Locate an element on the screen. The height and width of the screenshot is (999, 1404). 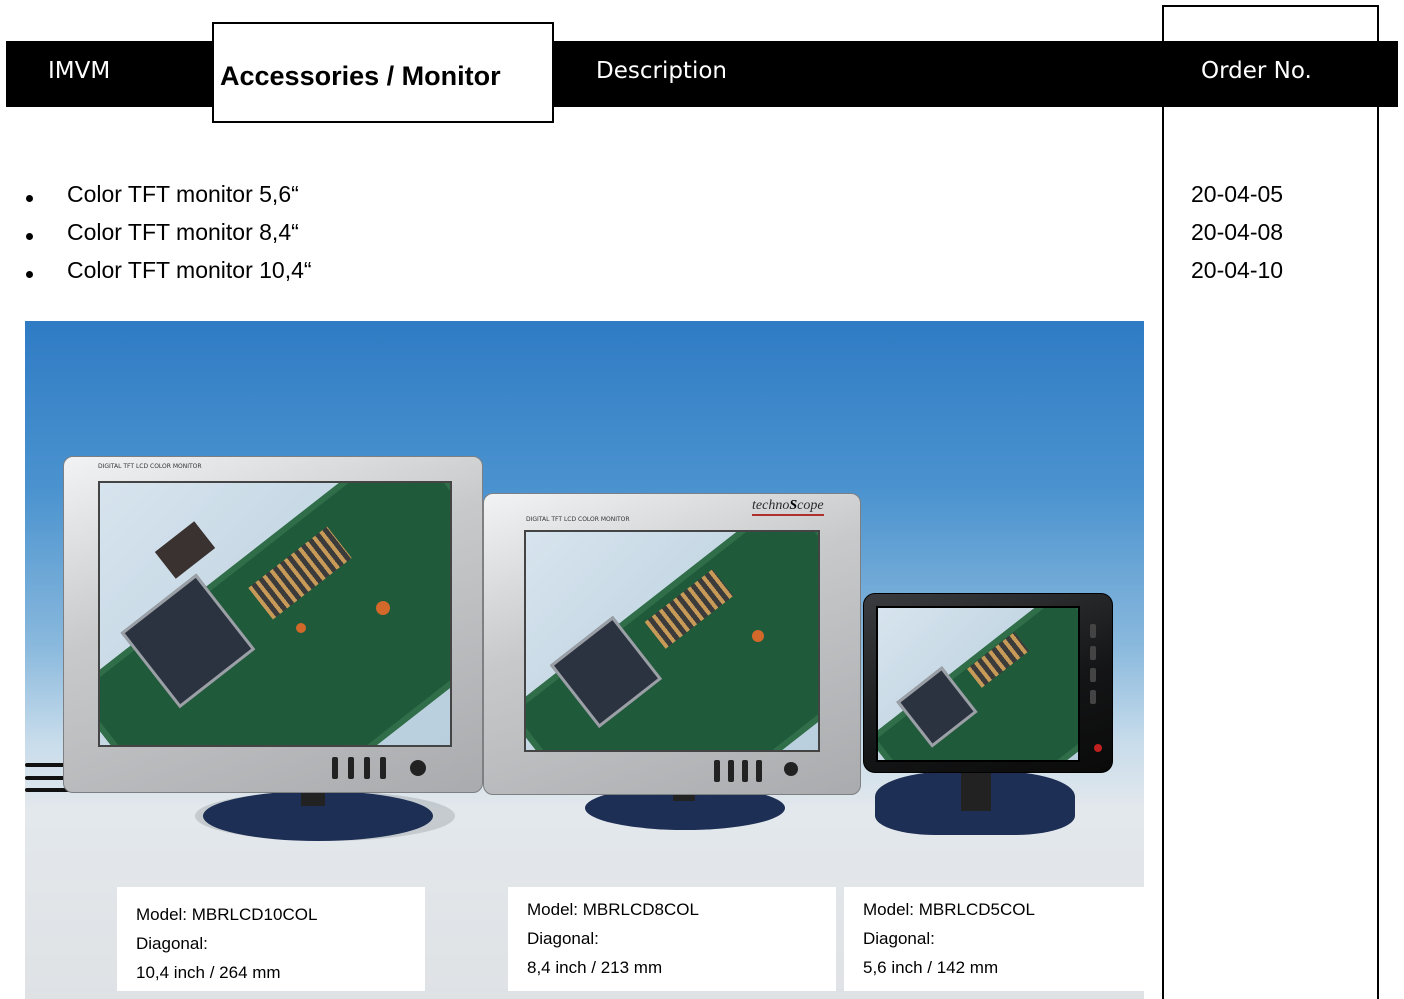
technoscope-logo: technoScope is located at coordinates (788, 507).